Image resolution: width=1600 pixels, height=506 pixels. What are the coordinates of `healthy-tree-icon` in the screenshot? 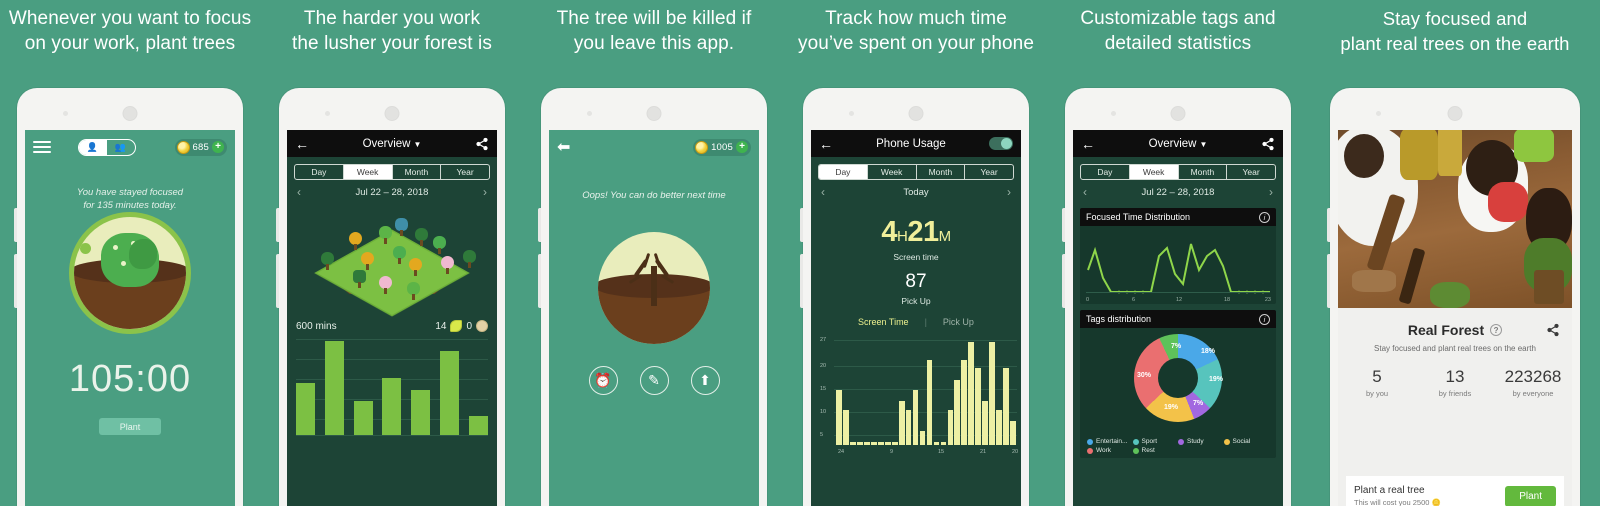 It's located at (456, 326).